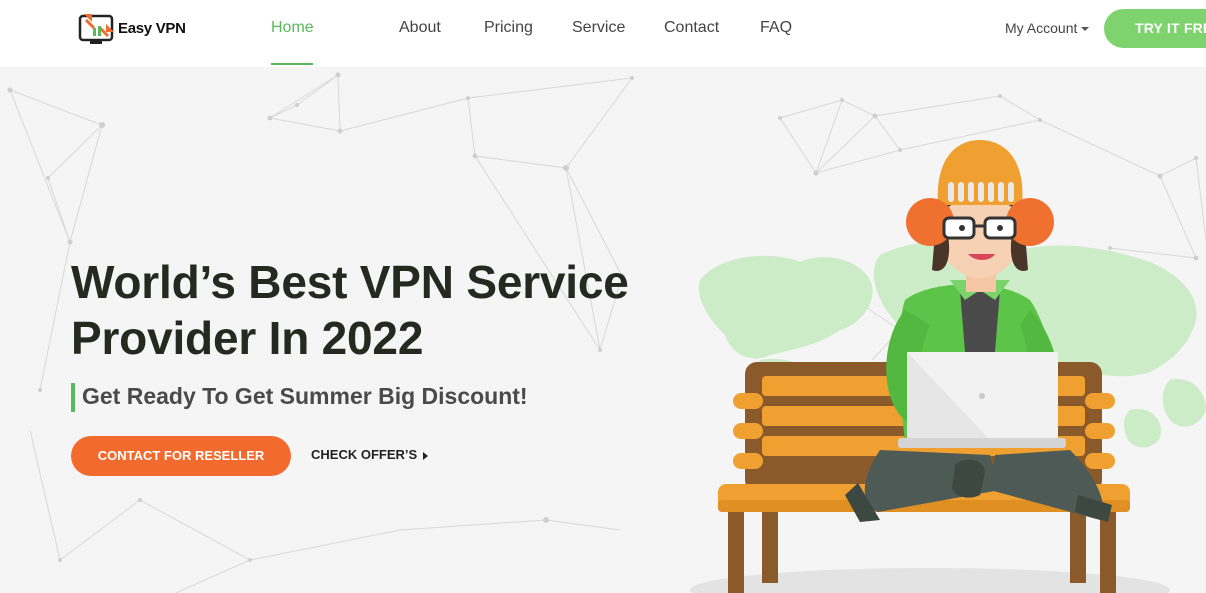 The width and height of the screenshot is (1206, 593). I want to click on nav-home: Home, so click(292, 28).